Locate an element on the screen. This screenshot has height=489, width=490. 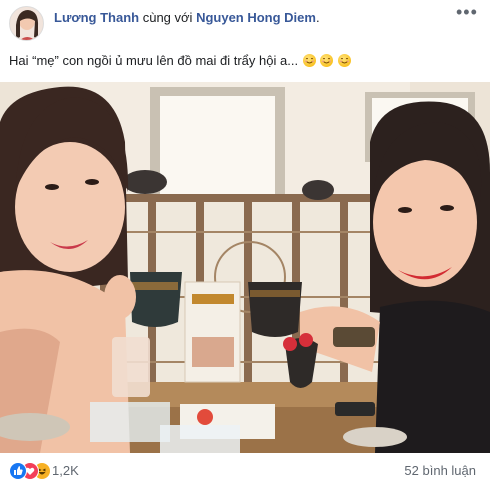
post-footer: 1,2K 52 bình luận is located at coordinates (245, 471).